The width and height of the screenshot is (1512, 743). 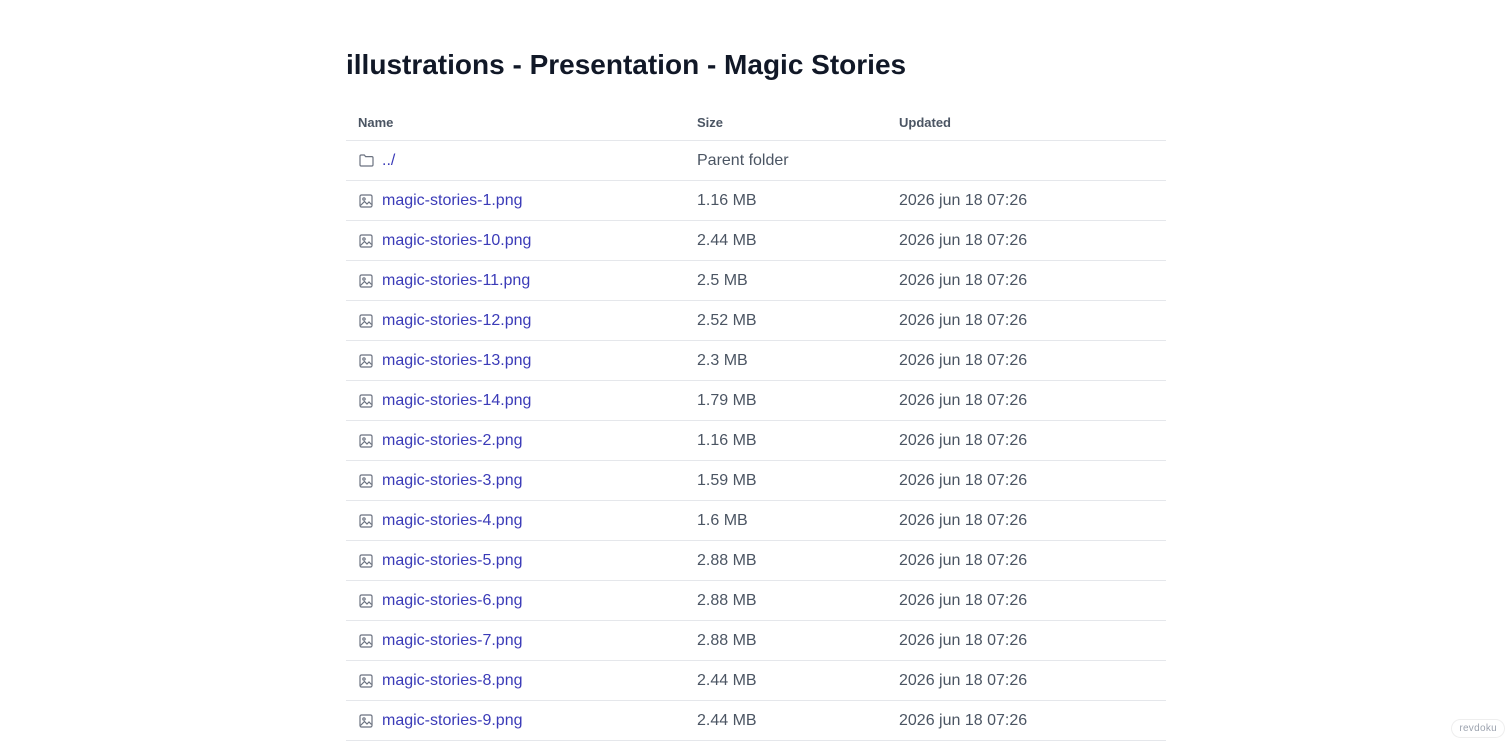 I want to click on file-name-cell: magic-stories-6.png, so click(x=521, y=601).